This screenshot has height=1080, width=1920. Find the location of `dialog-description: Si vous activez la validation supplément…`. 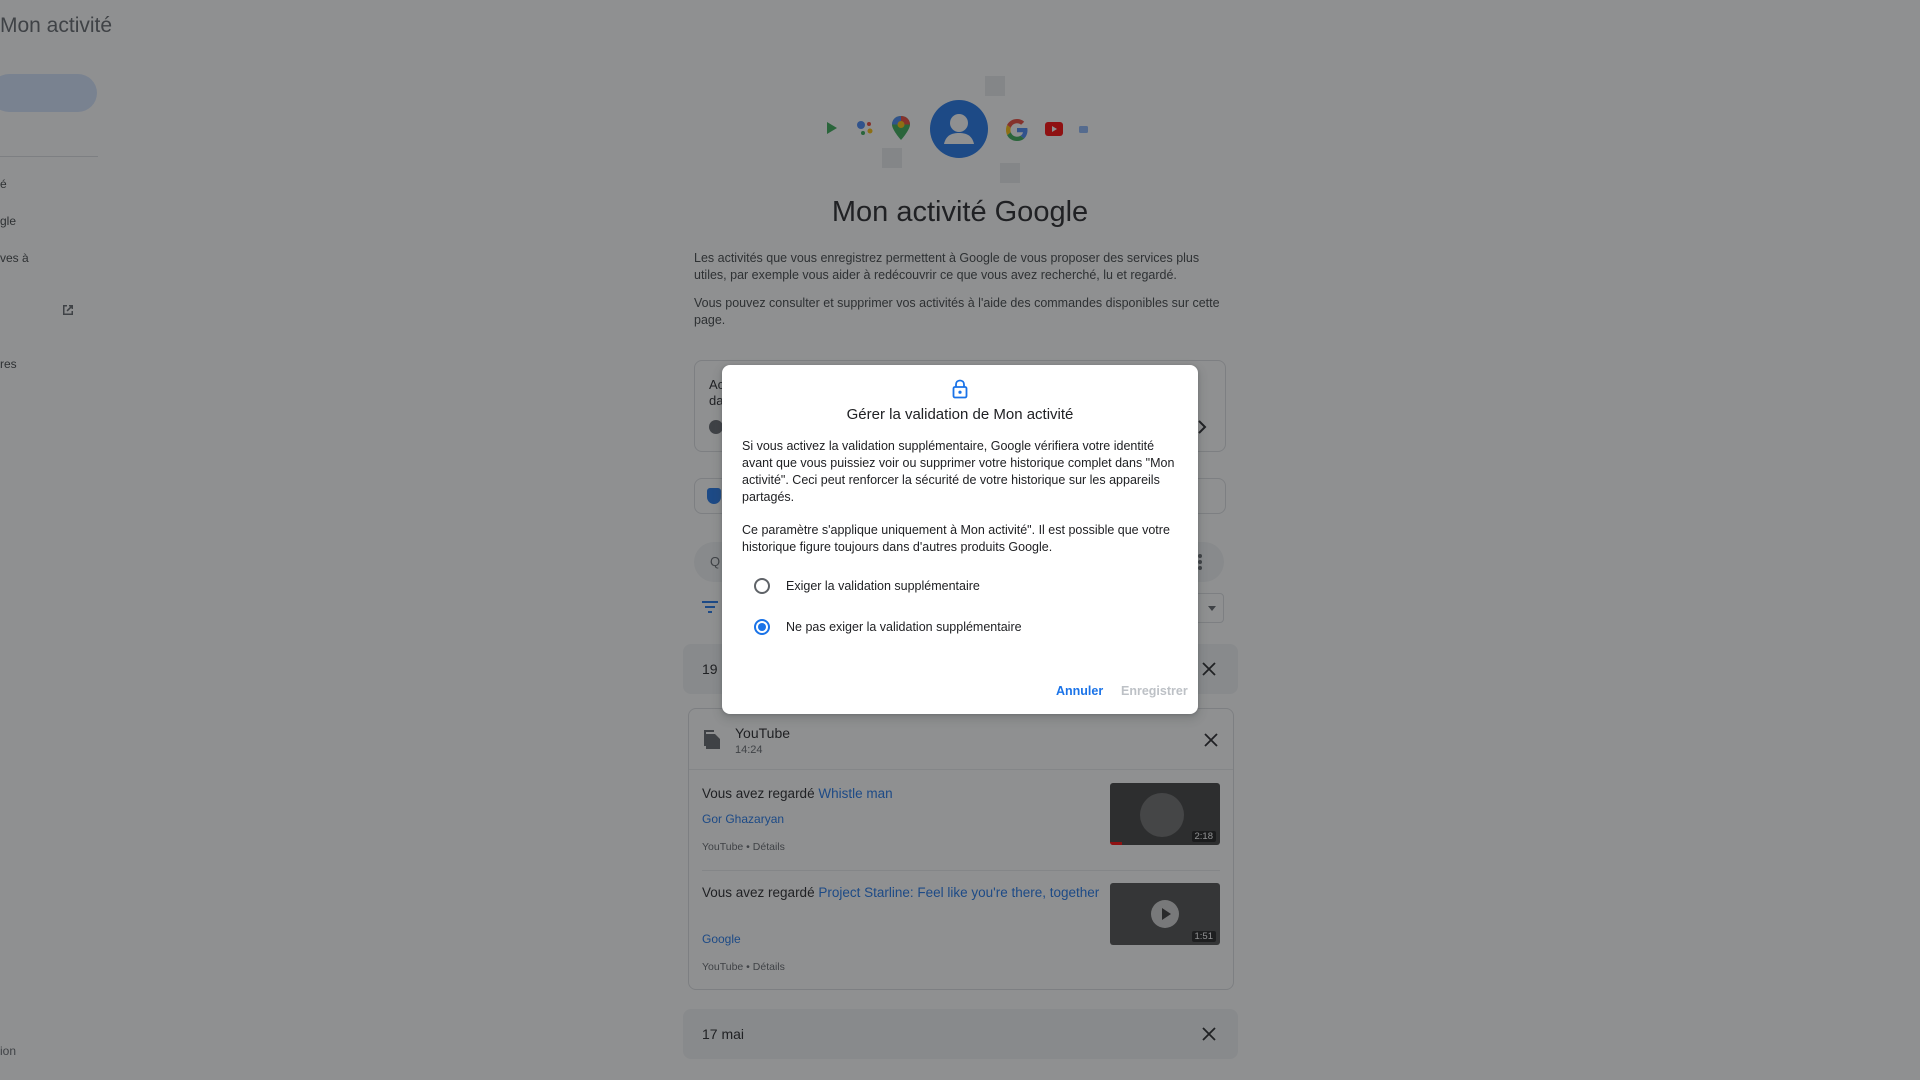

dialog-description: Si vous activez la validation supplément… is located at coordinates (958, 471).